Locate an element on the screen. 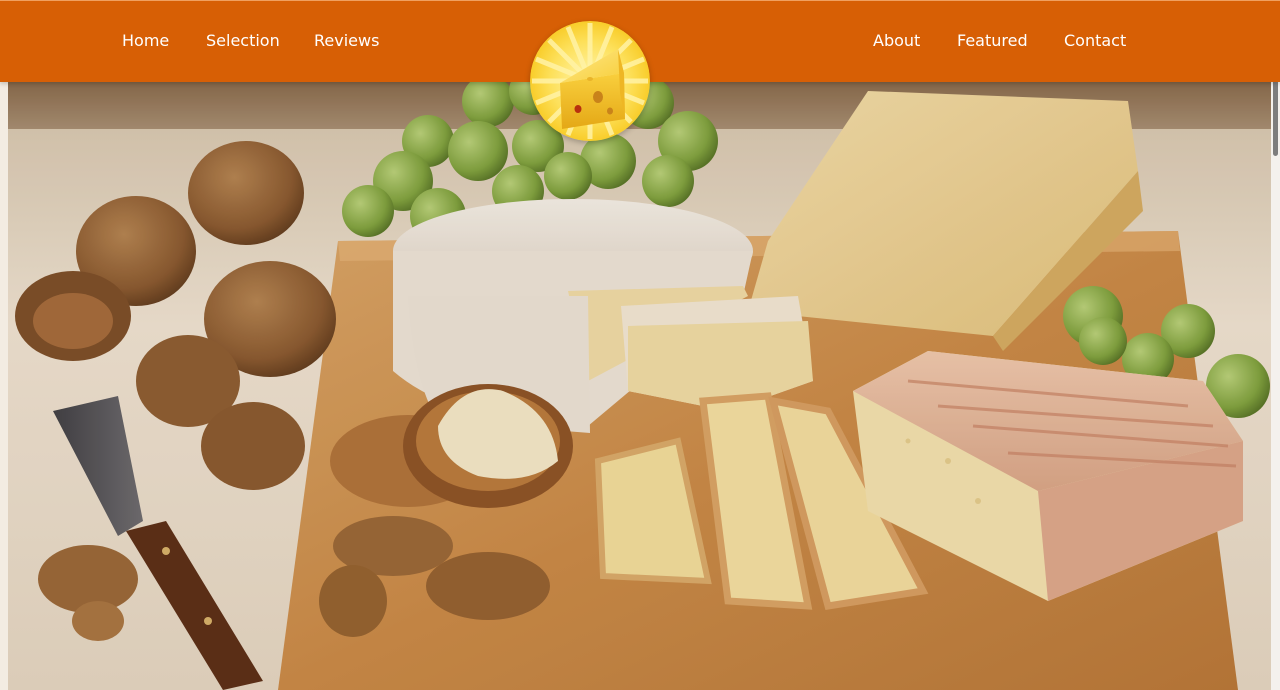 Image resolution: width=1280 pixels, height=690 pixels. site-logo is located at coordinates (590, 81).